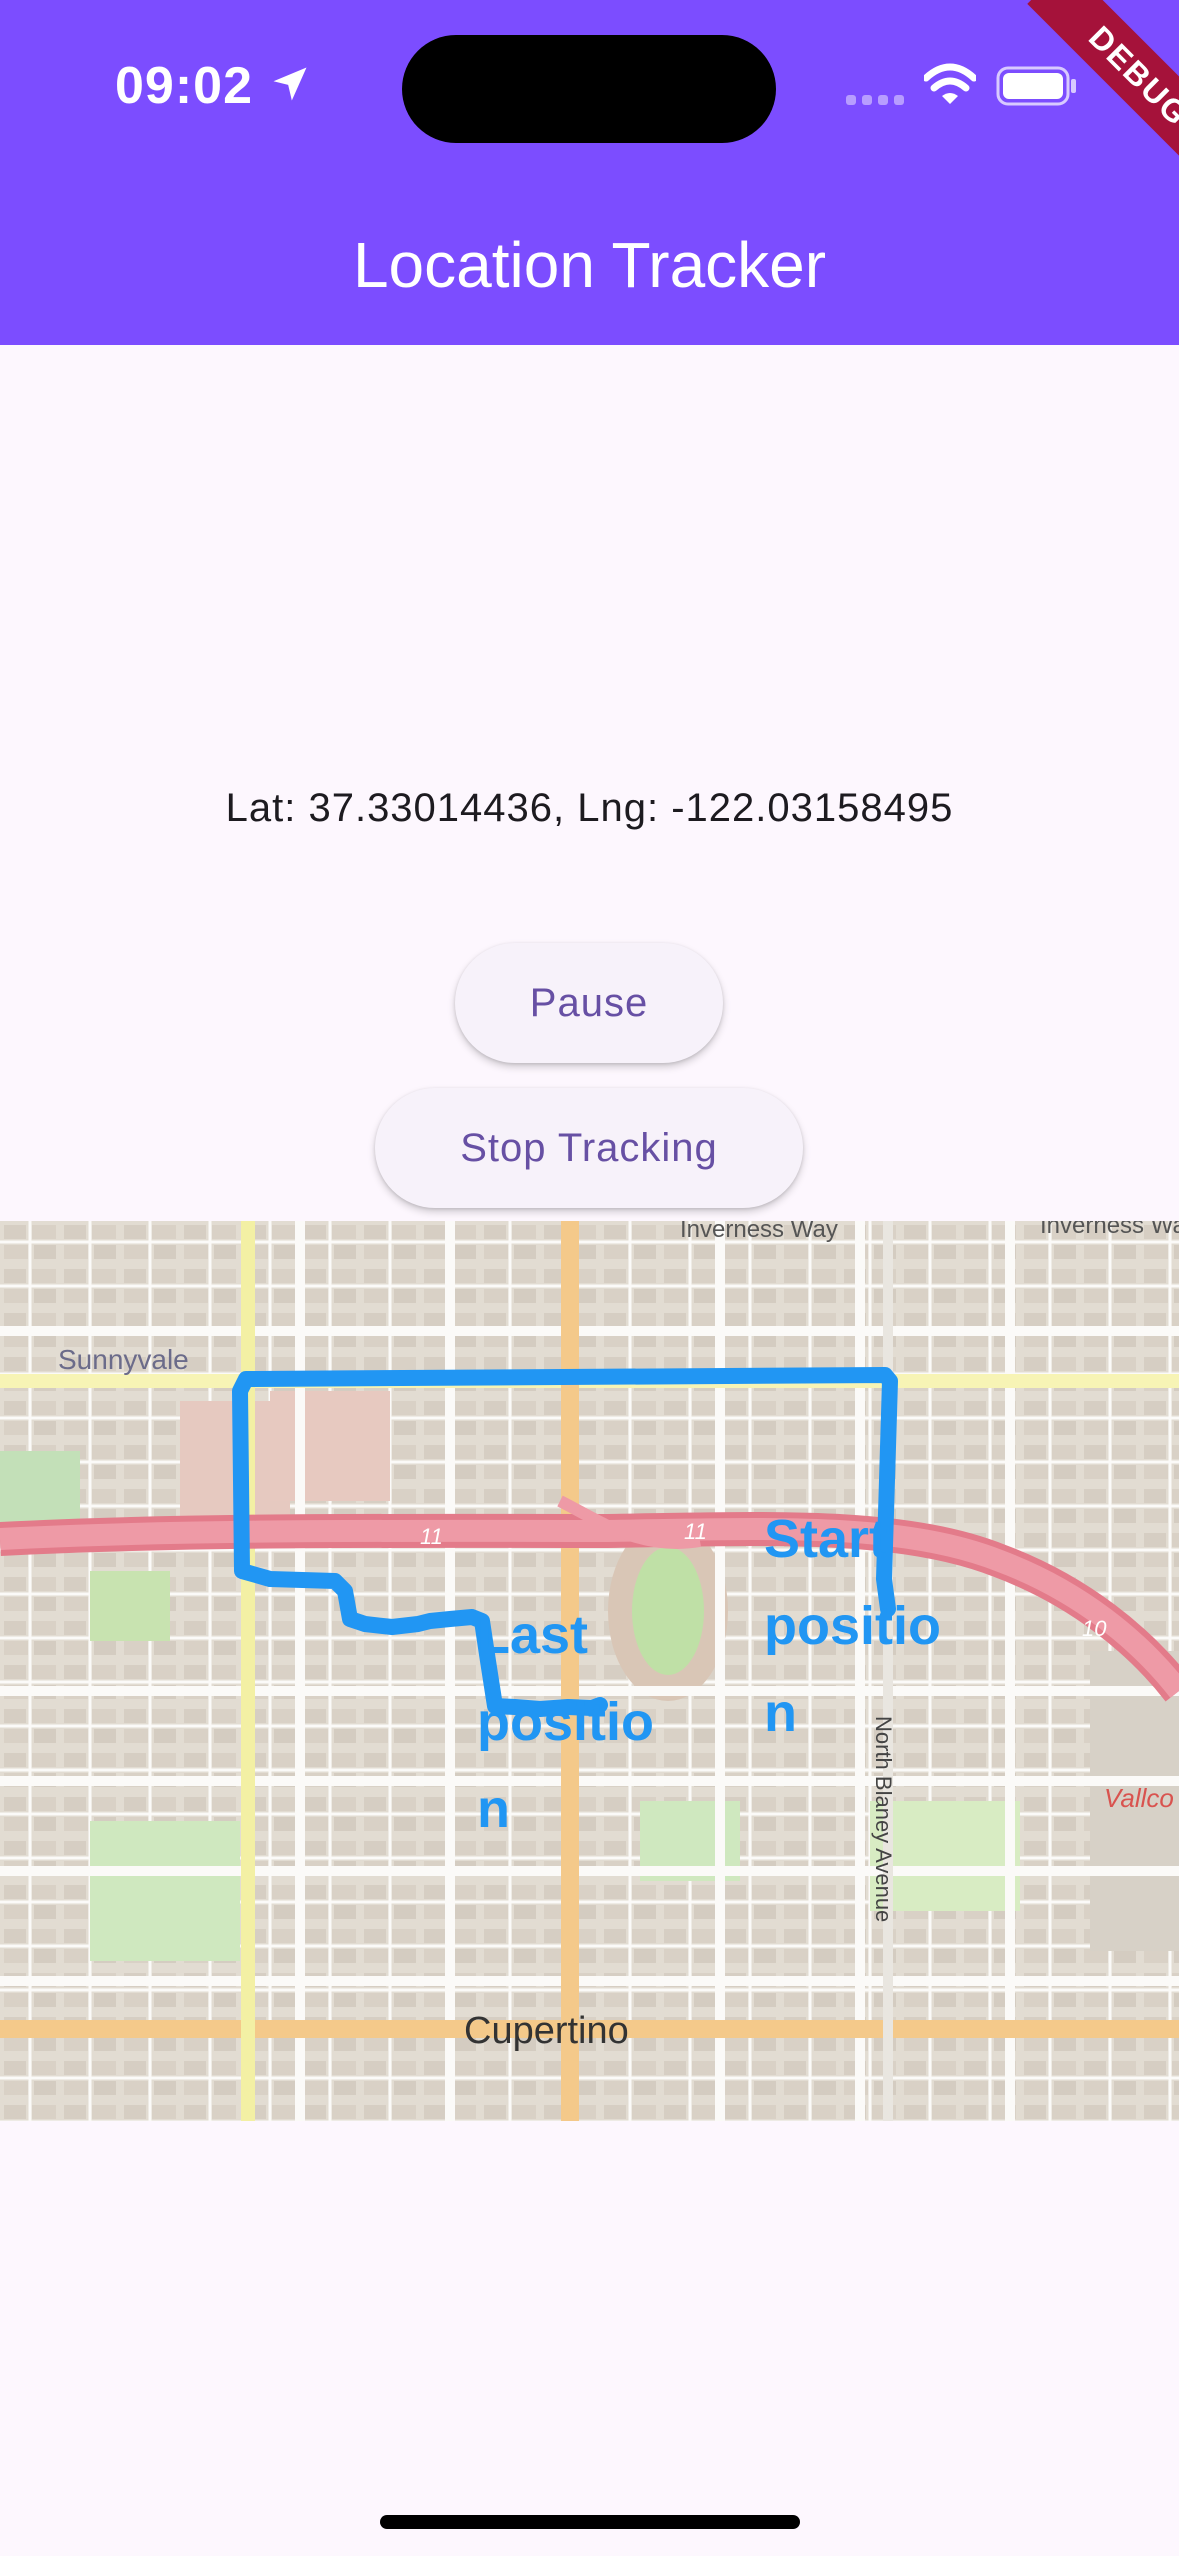  Describe the element at coordinates (825, 1539) in the screenshot. I see `start-marker-line-1: Start` at that location.